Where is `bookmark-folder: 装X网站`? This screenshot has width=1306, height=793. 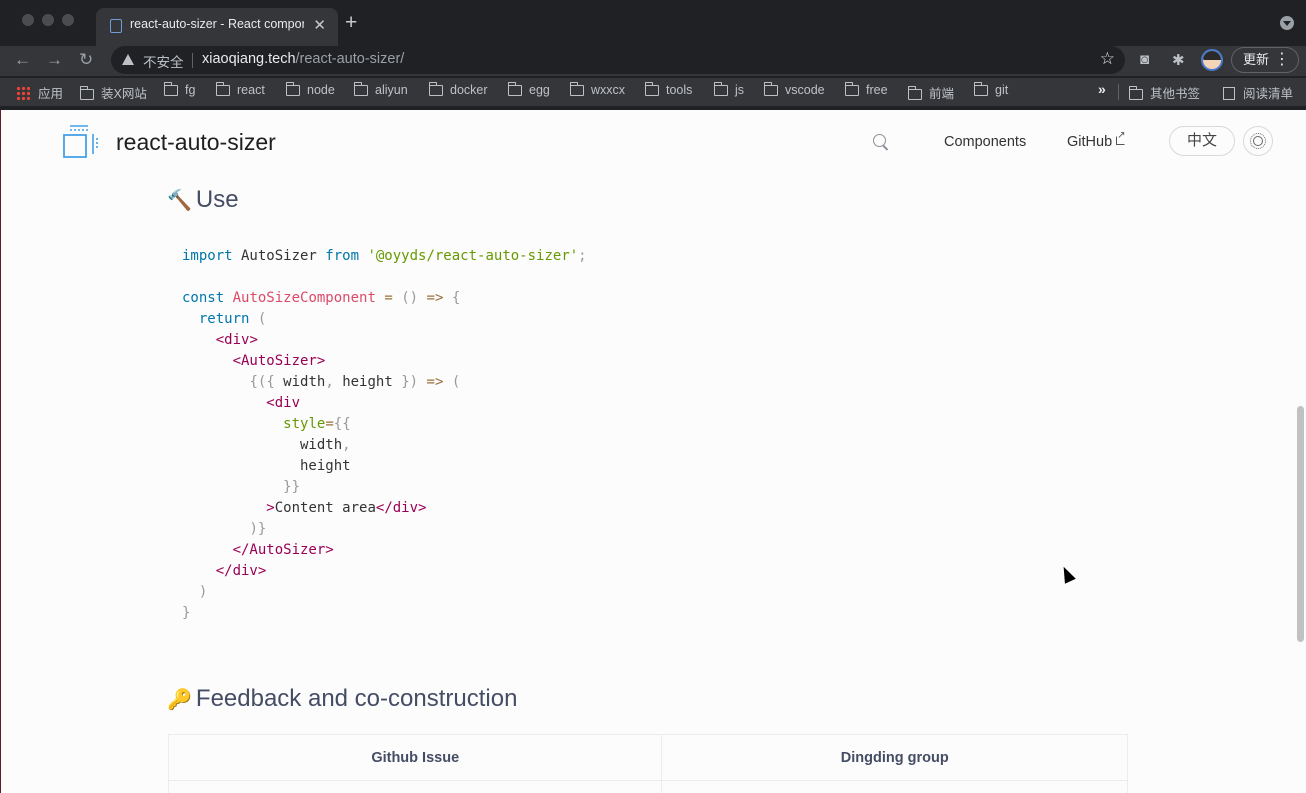
bookmark-folder: 装X网站 is located at coordinates (113, 92).